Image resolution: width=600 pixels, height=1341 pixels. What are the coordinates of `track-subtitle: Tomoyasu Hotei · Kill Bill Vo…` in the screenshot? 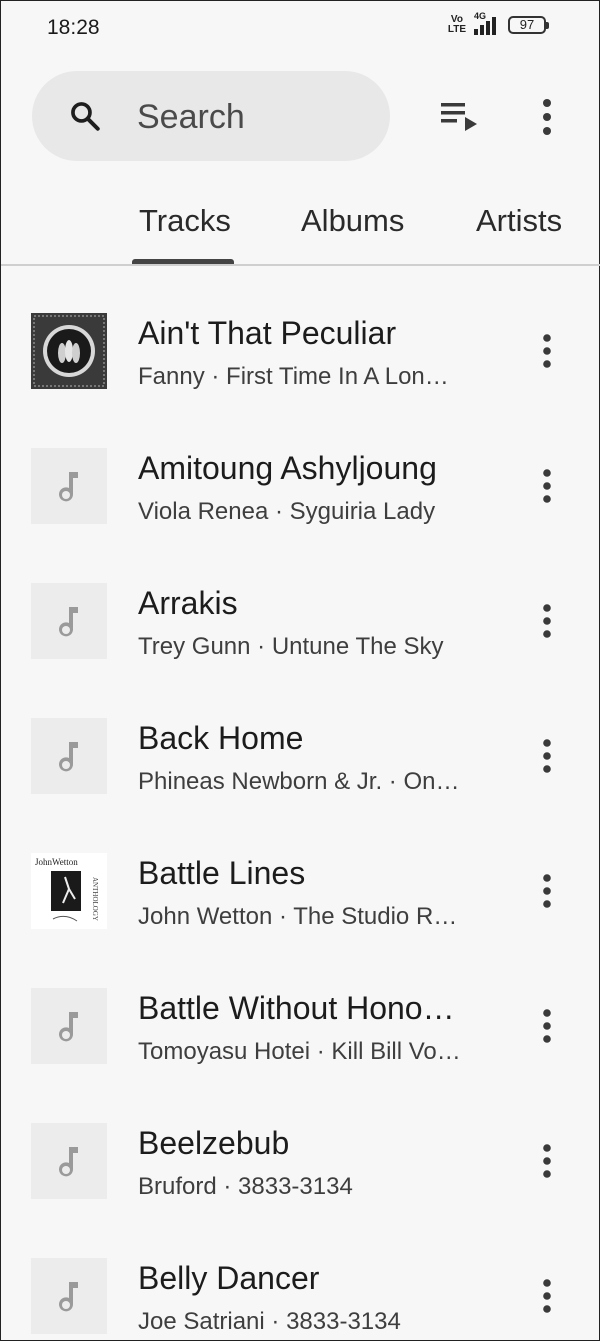 It's located at (299, 1051).